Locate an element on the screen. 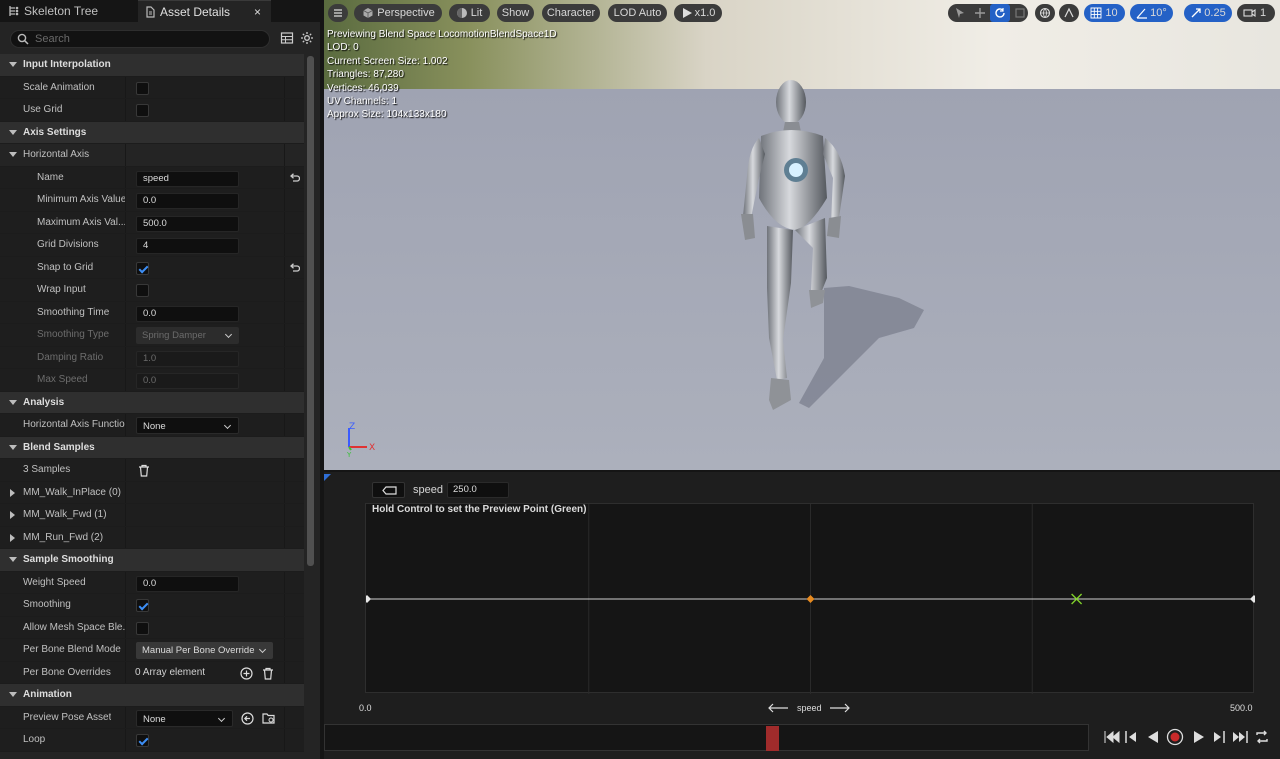 The width and height of the screenshot is (1280, 759). stats-line: Vertices: 46,039 is located at coordinates (363, 88).